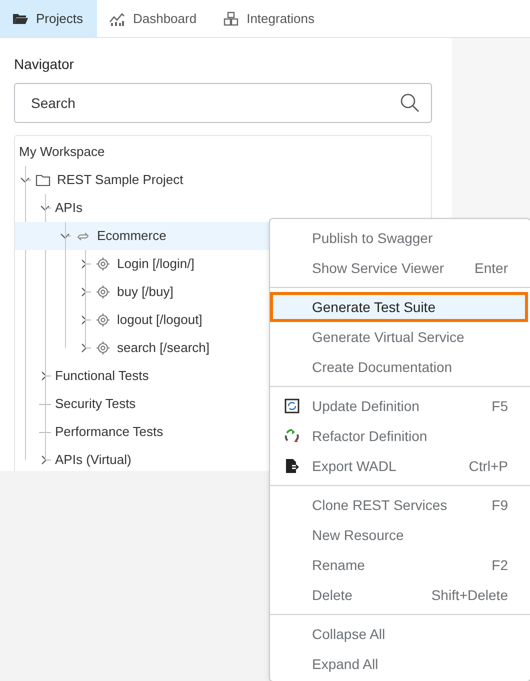 Image resolution: width=530 pixels, height=681 pixels. What do you see at coordinates (223, 208) in the screenshot?
I see `tree-item: APIs` at bounding box center [223, 208].